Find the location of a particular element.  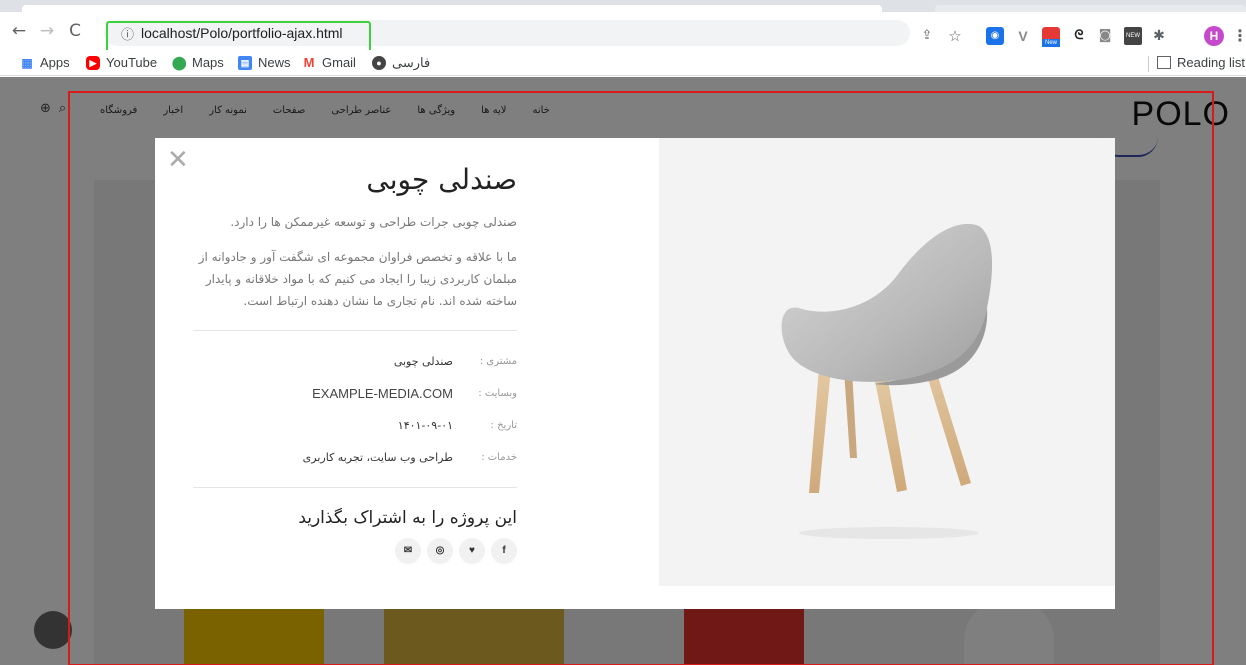

forward-icon: → is located at coordinates (47, 31).